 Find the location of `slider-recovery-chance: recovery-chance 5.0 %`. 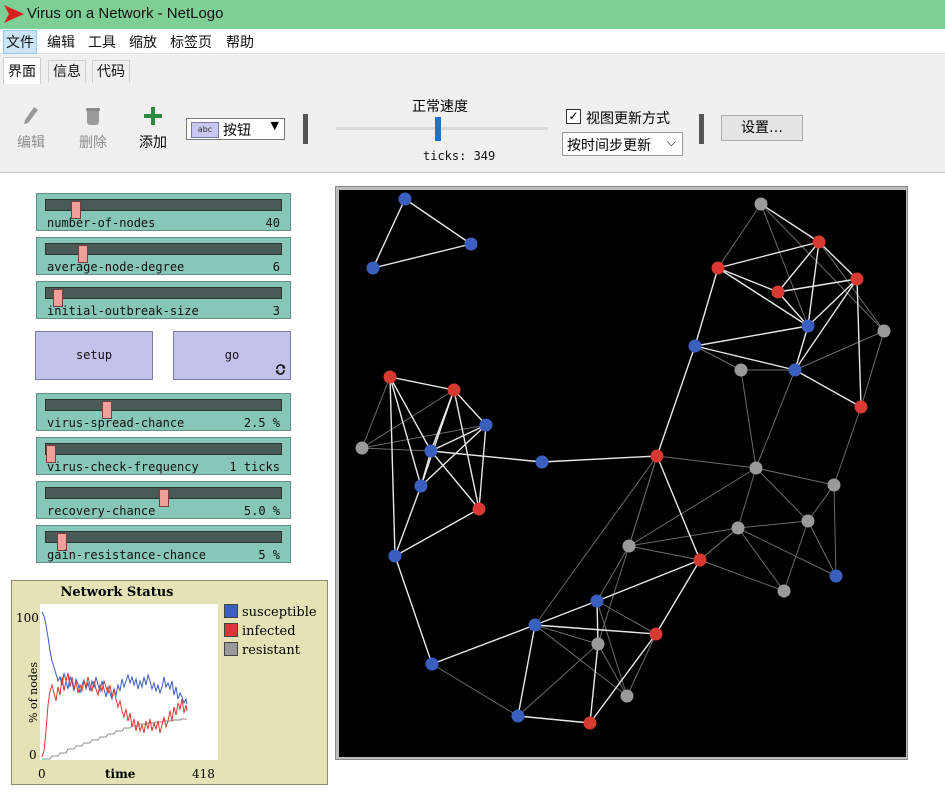

slider-recovery-chance: recovery-chance 5.0 % is located at coordinates (163, 500).